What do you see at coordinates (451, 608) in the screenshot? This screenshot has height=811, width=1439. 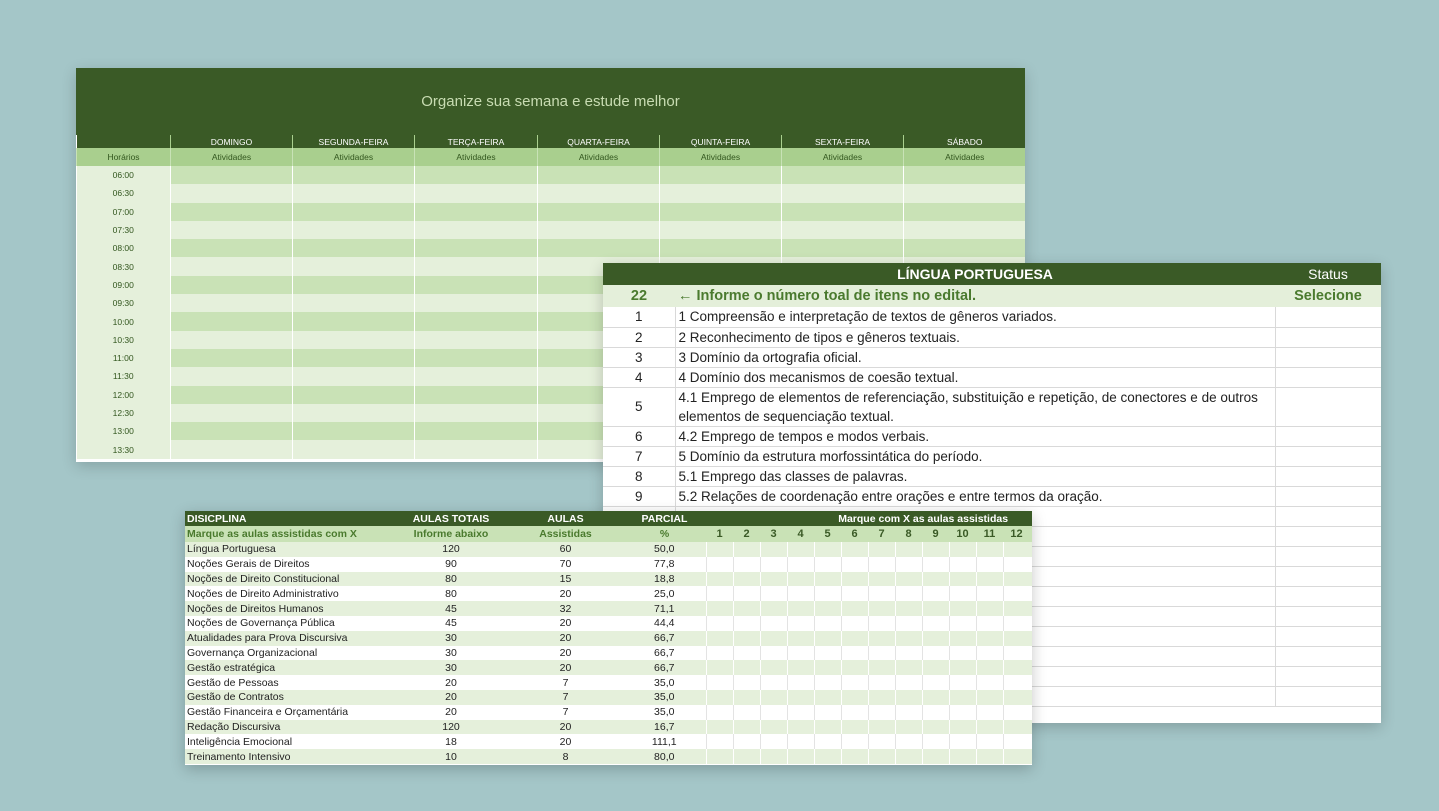 I see `total-lessons-cell: 45` at bounding box center [451, 608].